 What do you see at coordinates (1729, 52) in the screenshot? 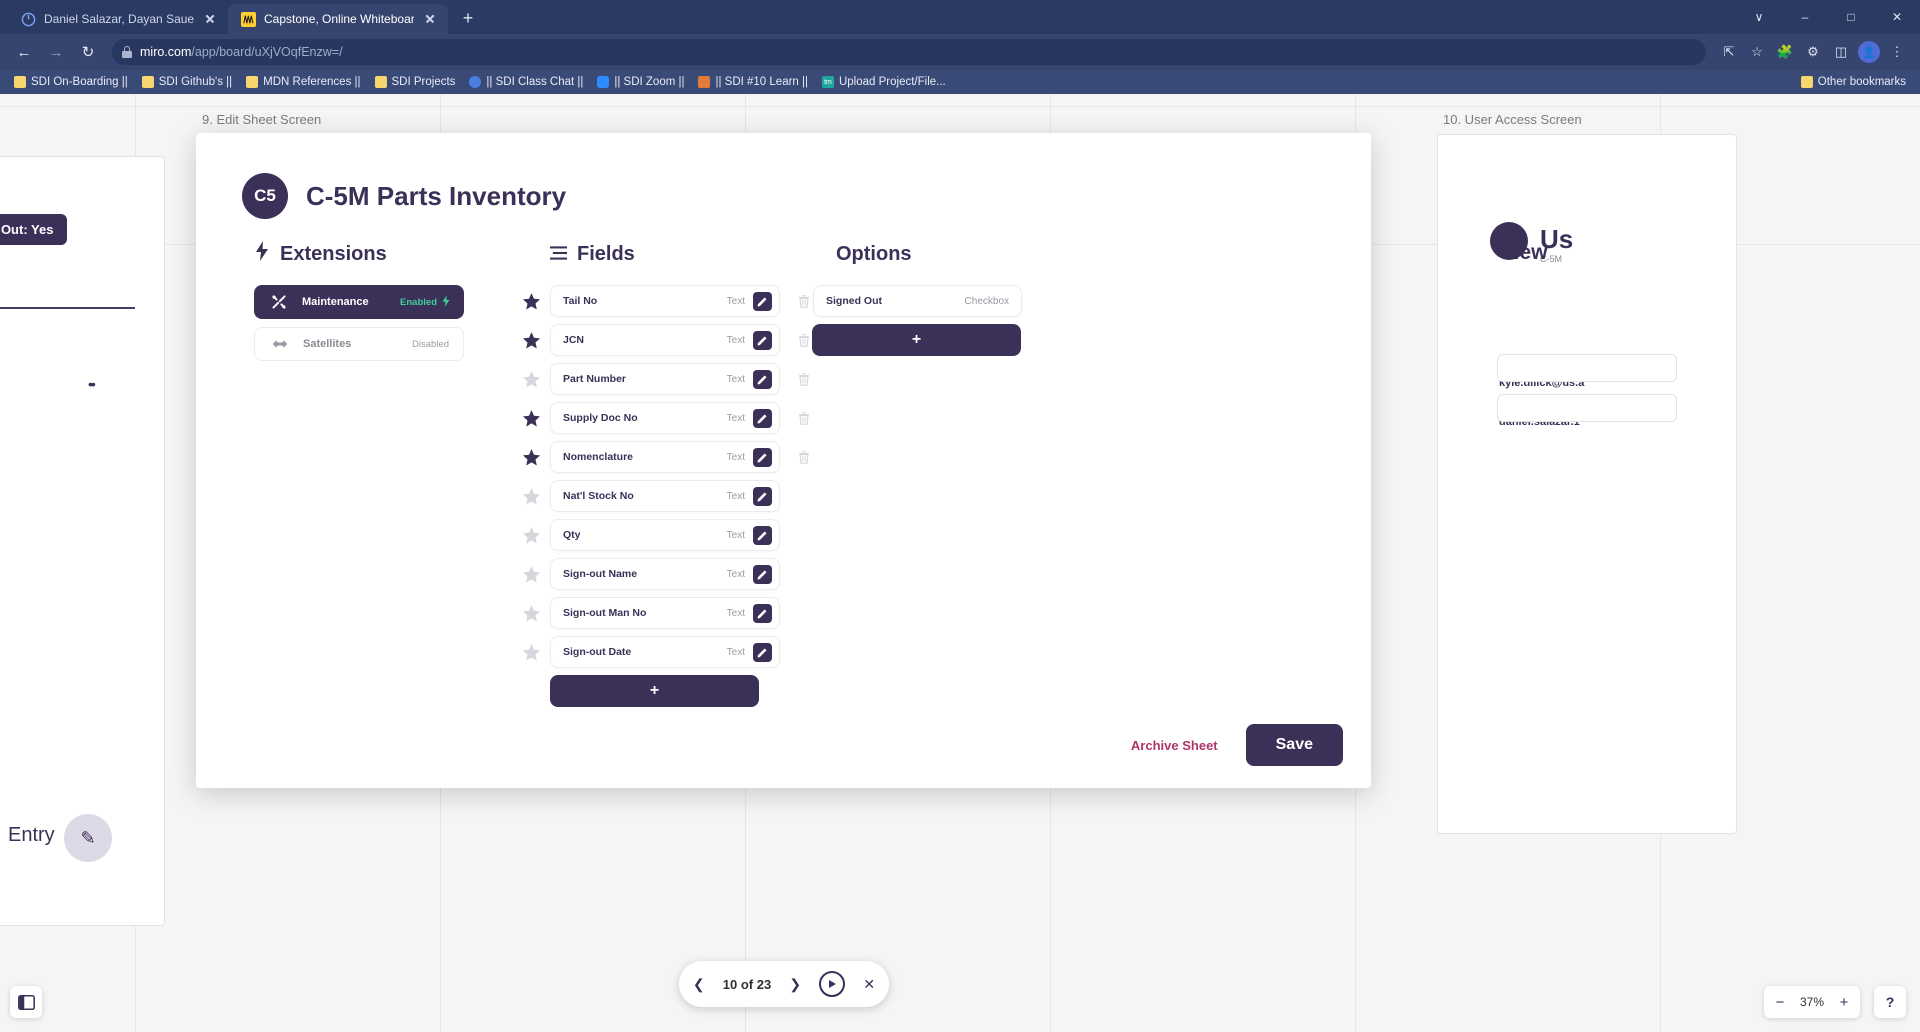
I see `share-icon: ⇱` at bounding box center [1729, 52].